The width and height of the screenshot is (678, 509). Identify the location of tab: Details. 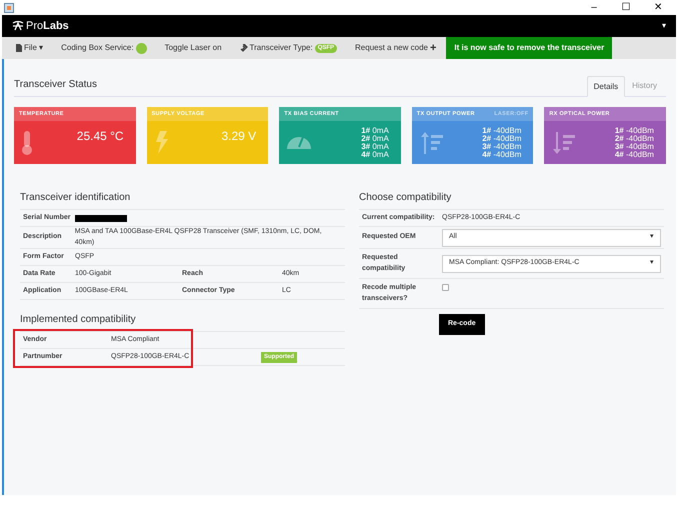
(606, 86).